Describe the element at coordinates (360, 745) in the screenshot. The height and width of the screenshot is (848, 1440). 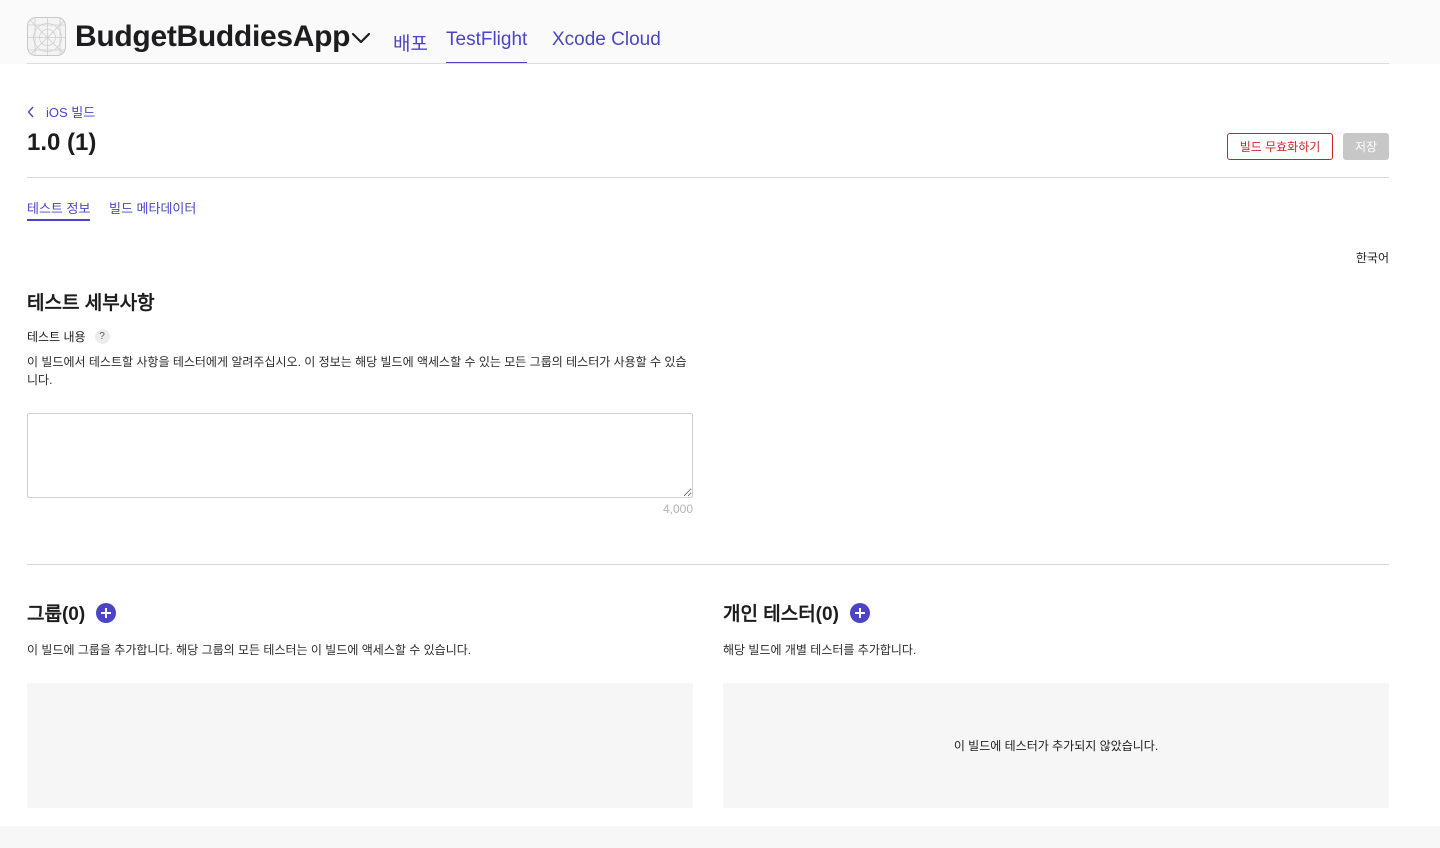
I see `groups-panel` at that location.